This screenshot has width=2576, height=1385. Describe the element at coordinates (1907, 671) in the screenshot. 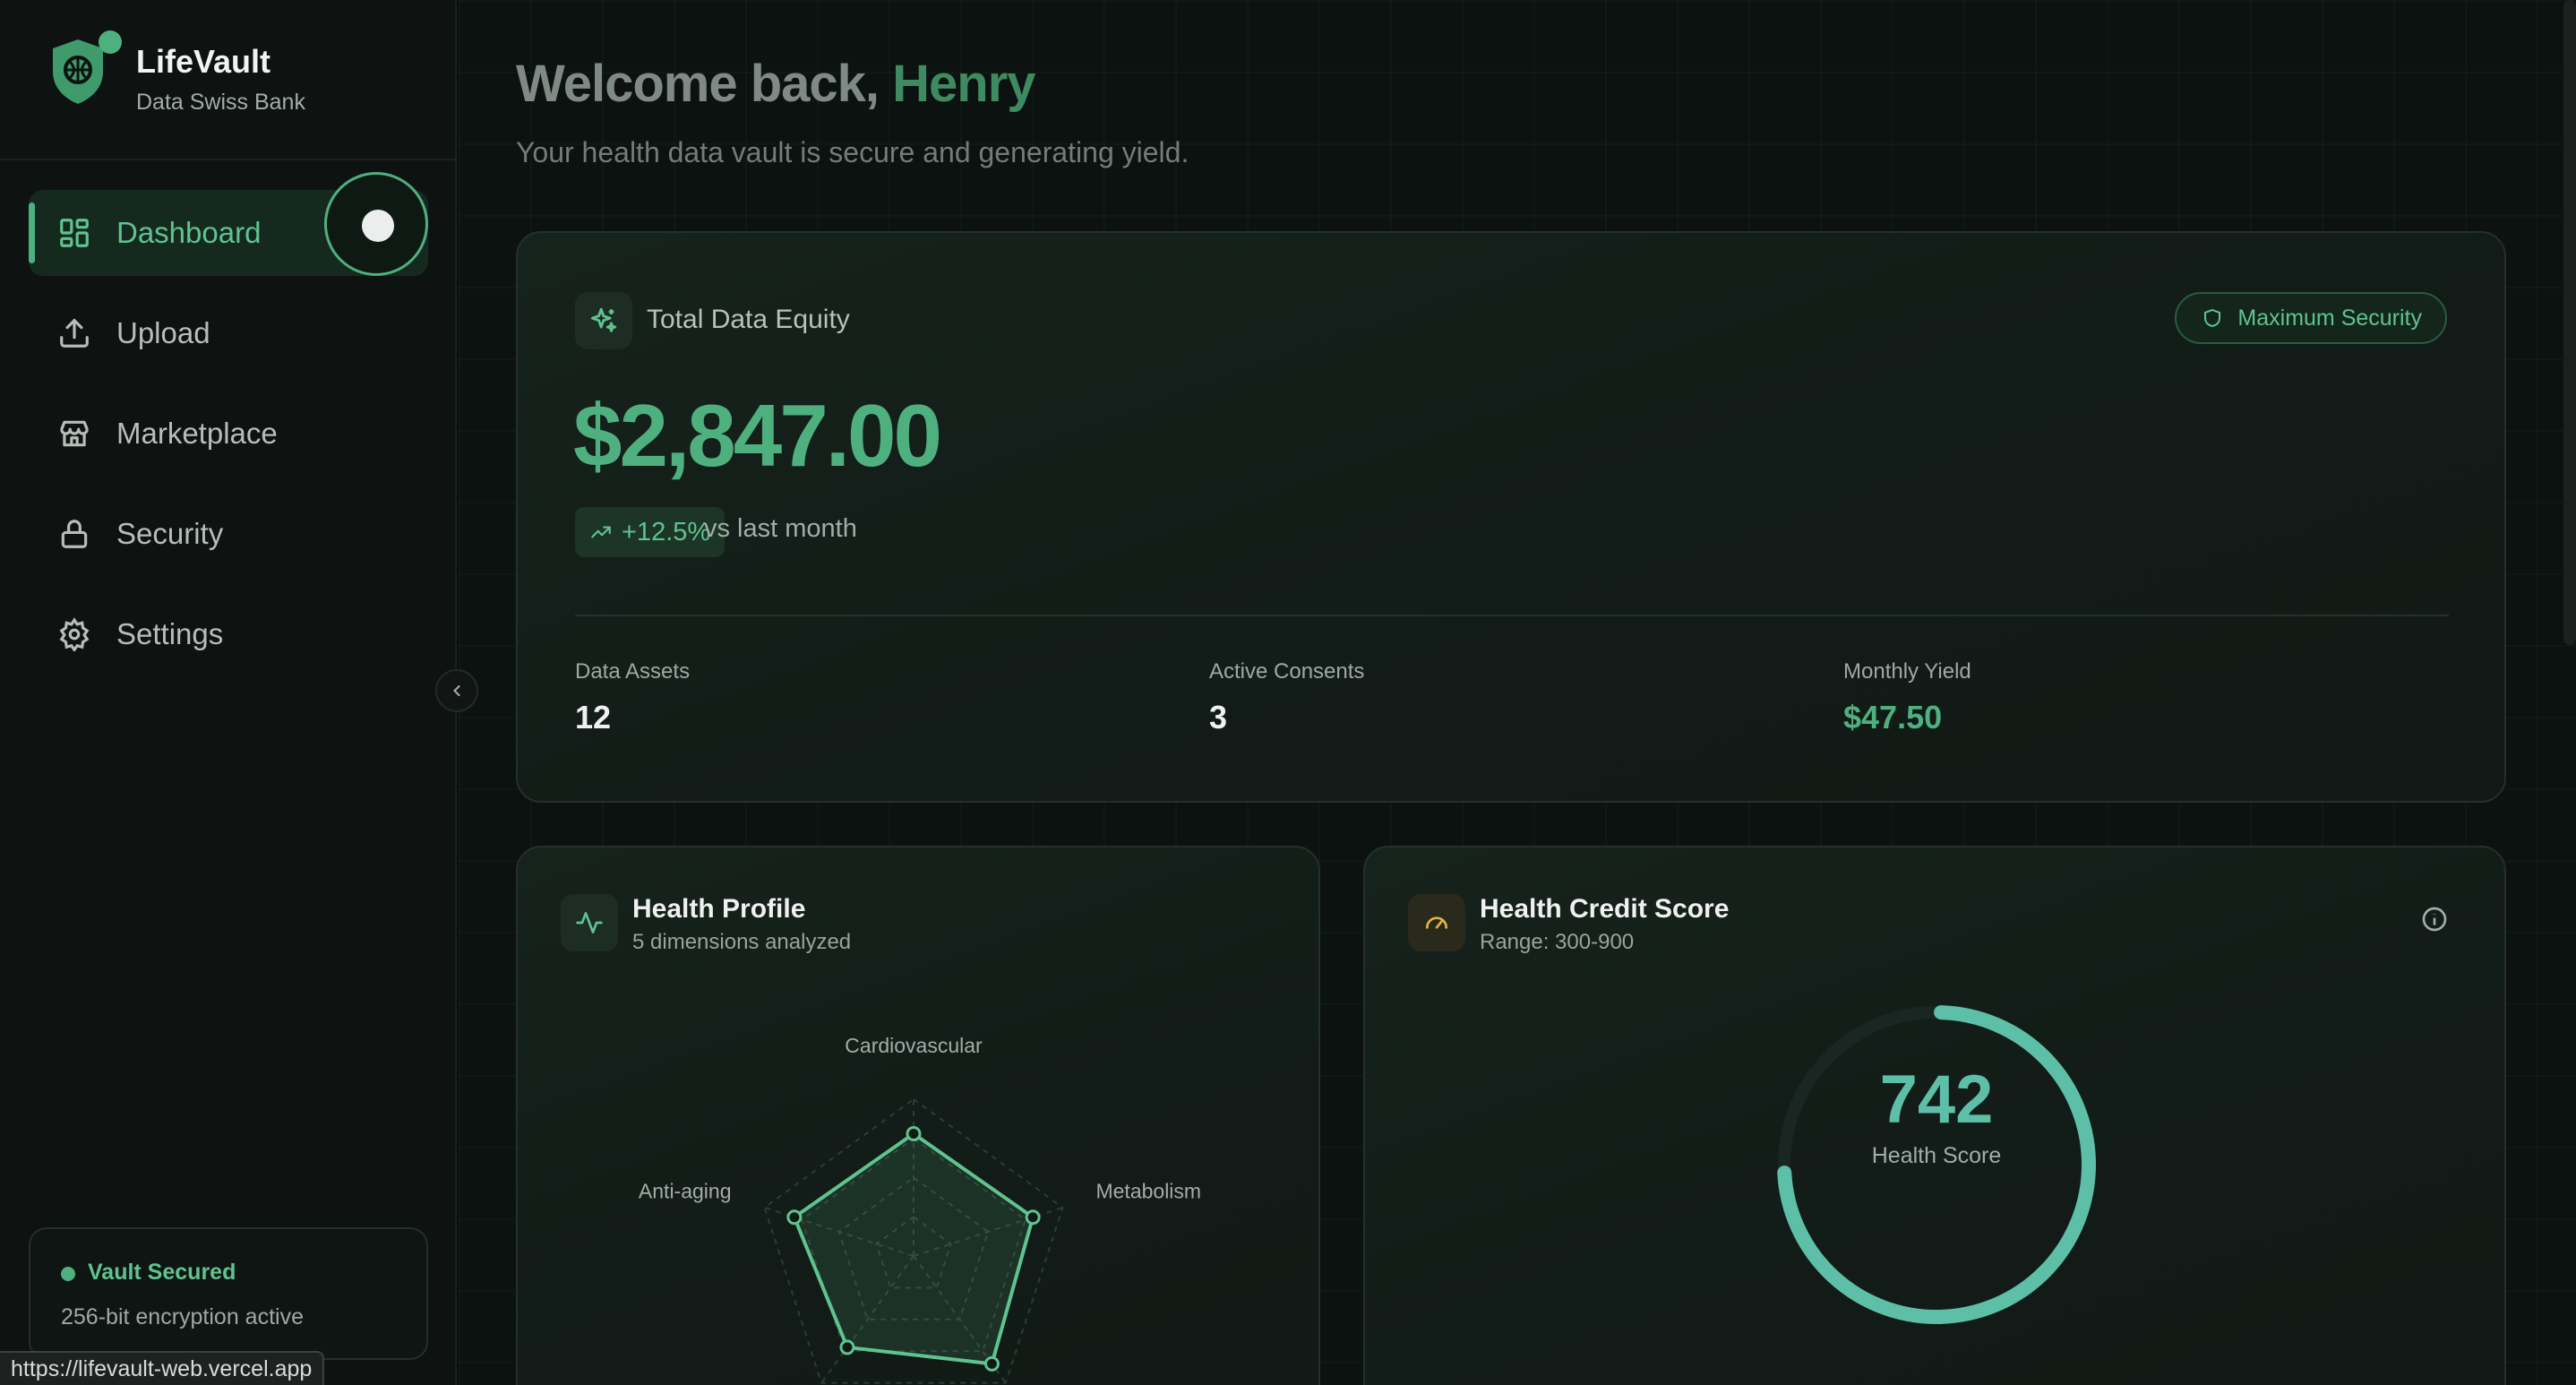

I see `stat-label: Monthly Yield` at that location.